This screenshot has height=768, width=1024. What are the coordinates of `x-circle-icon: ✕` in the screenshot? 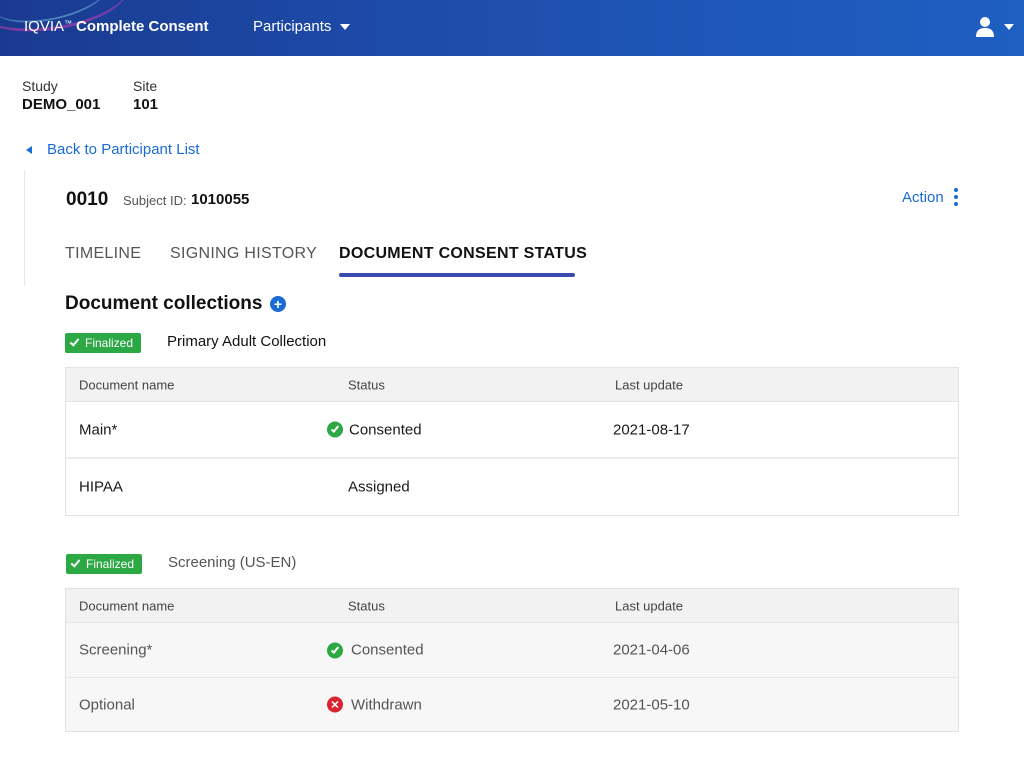 It's located at (335, 704).